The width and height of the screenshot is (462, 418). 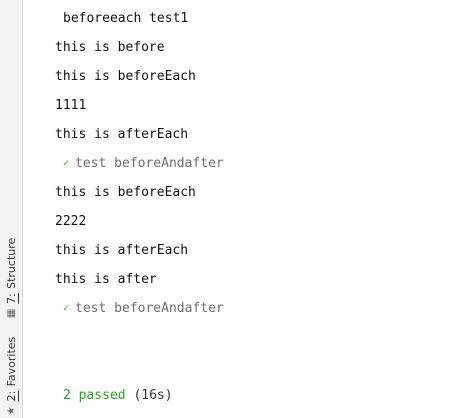 What do you see at coordinates (110, 47) in the screenshot?
I see `console-line: this is before` at bounding box center [110, 47].